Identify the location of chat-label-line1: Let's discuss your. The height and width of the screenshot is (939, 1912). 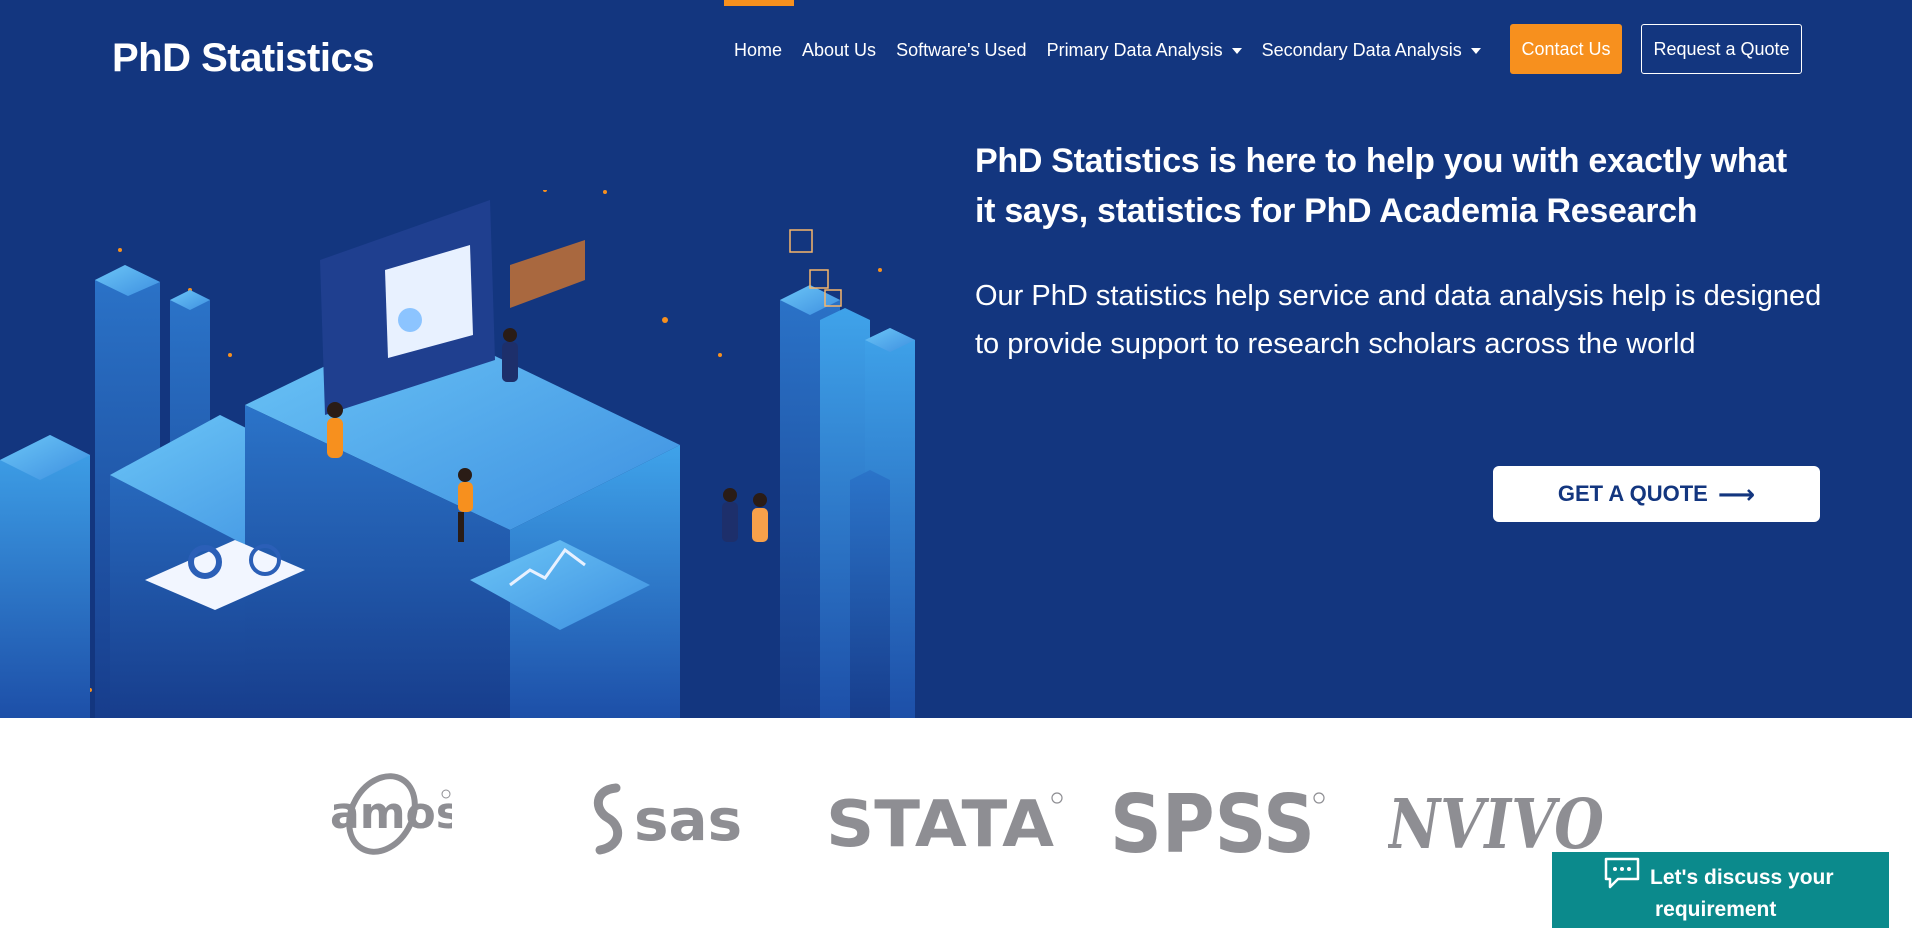
(1742, 877).